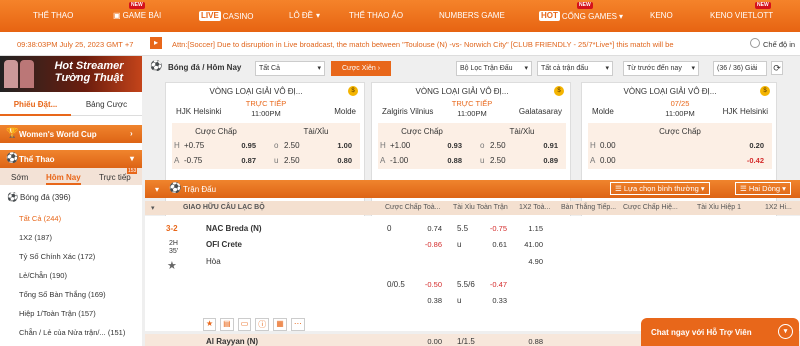  What do you see at coordinates (35, 237) in the screenshot?
I see `market-list-item: 1X2 (187)` at bounding box center [35, 237].